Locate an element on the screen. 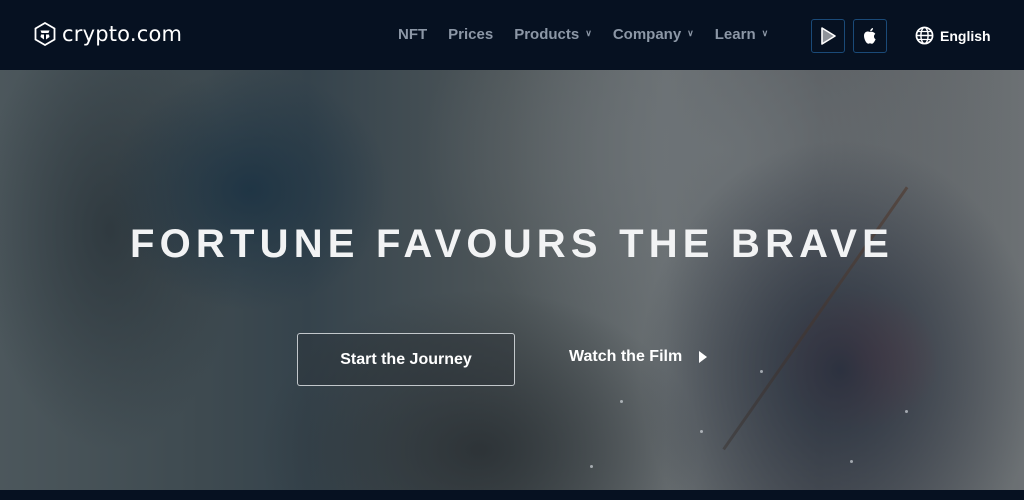 This screenshot has width=1024, height=500. start-journey-button: Start the Journey is located at coordinates (406, 359).